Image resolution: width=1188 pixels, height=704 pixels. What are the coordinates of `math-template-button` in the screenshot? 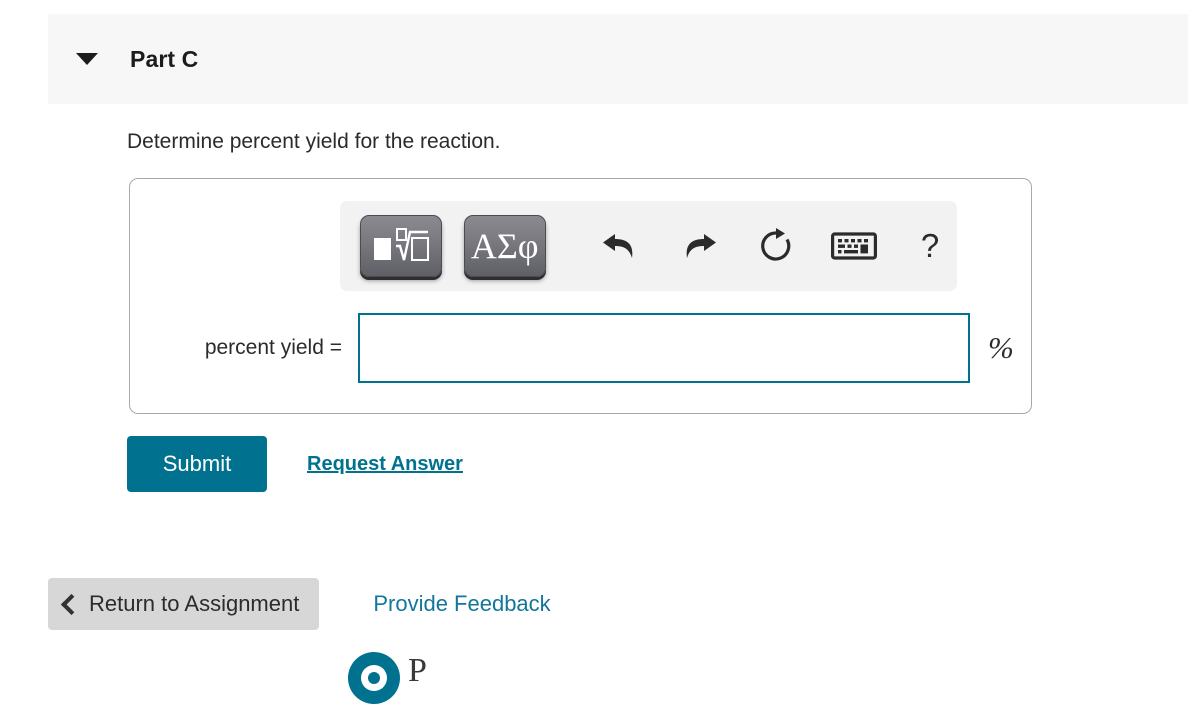 It's located at (401, 246).